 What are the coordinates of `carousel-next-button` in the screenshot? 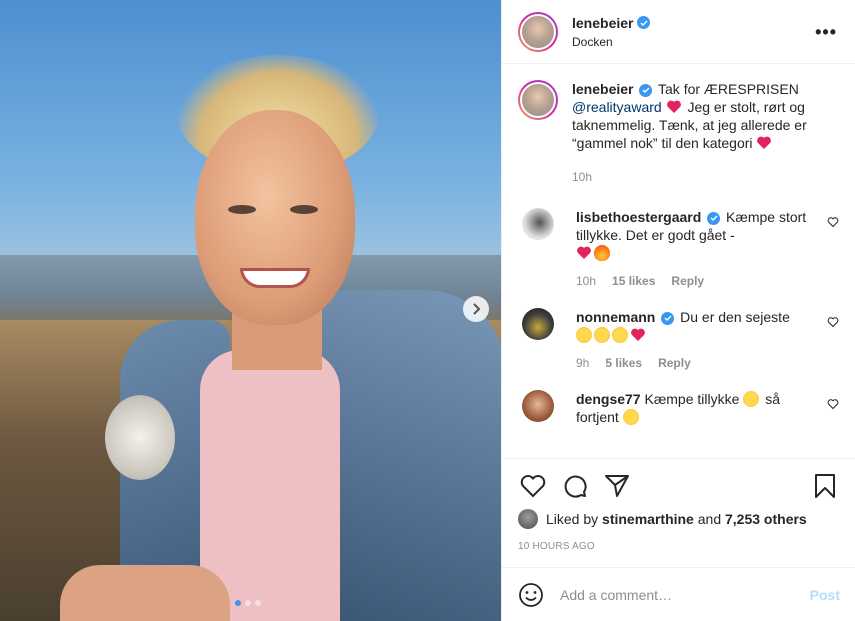 It's located at (476, 309).